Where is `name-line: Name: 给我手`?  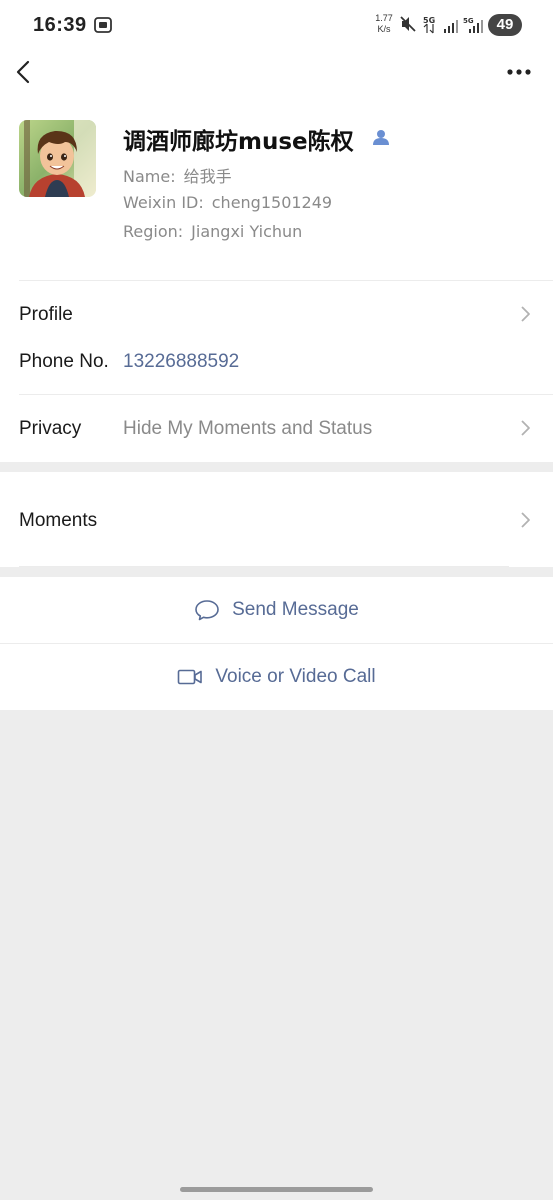 name-line: Name: 给我手 is located at coordinates (177, 175).